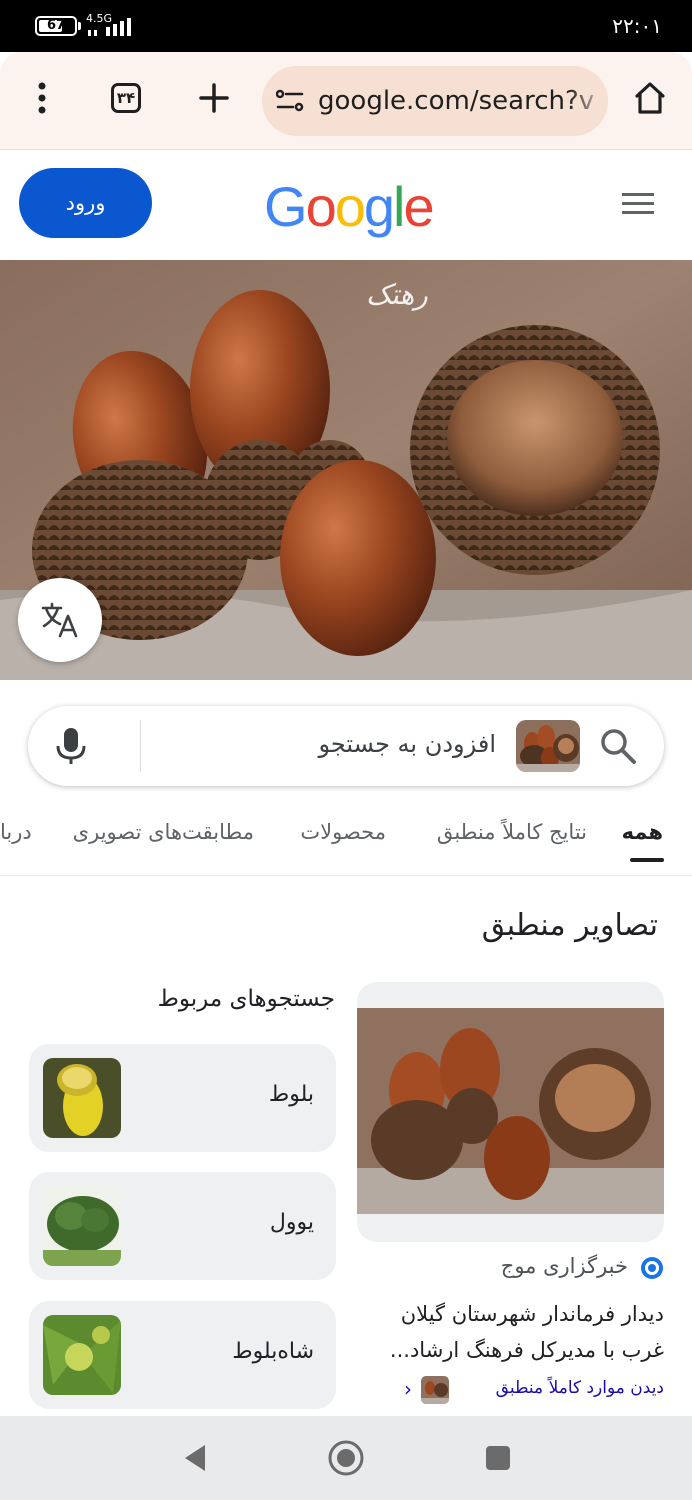 The width and height of the screenshot is (692, 1500). I want to click on source-name: خبرگزاری موج, so click(564, 1266).